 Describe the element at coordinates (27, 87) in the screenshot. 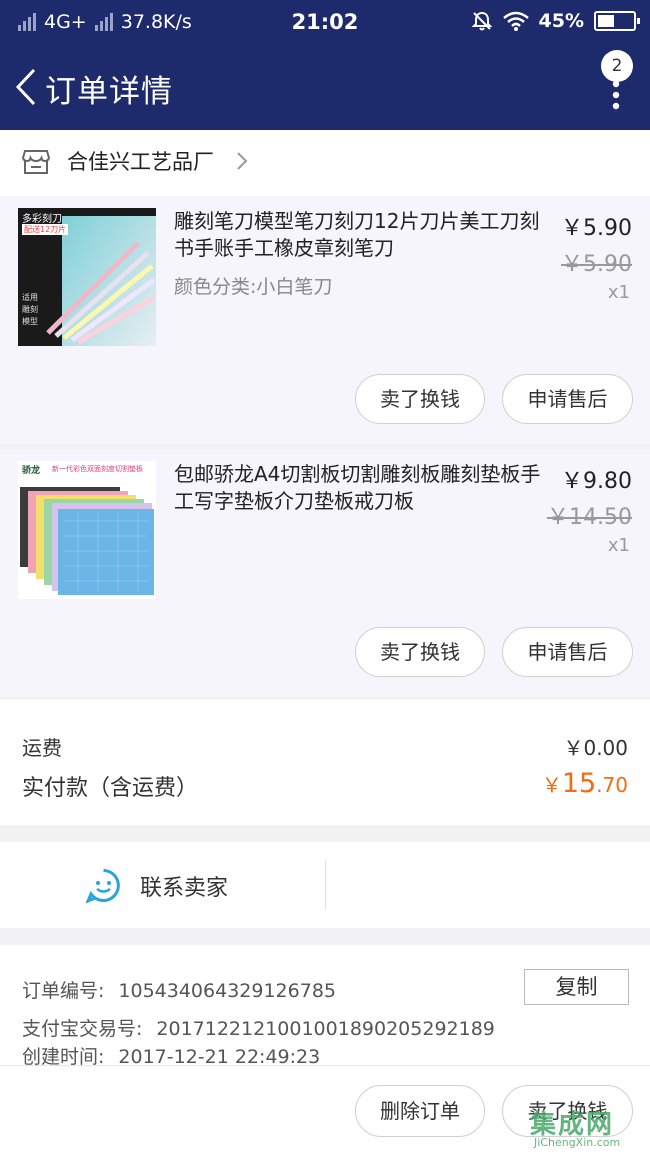

I see `back-arrow-icon` at that location.